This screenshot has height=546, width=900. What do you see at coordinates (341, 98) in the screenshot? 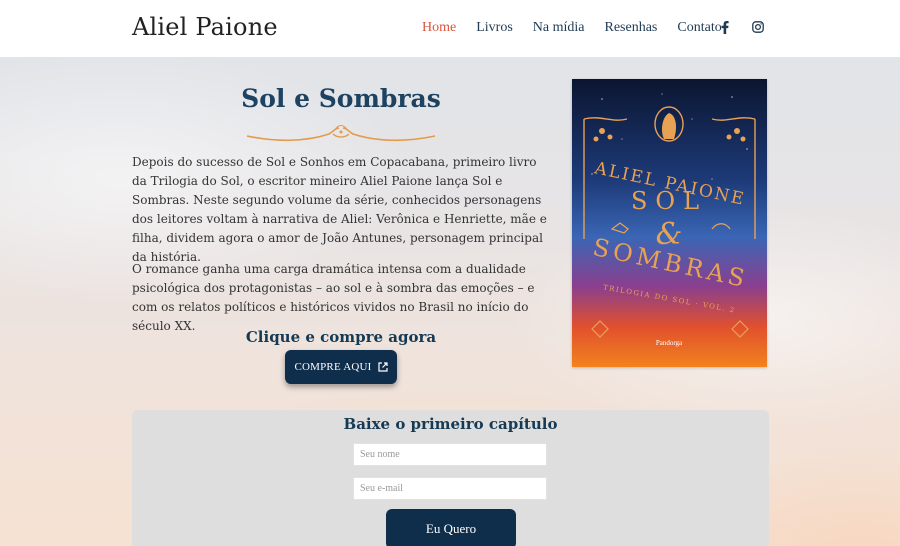
I see `book-title: Sol e Sombras` at bounding box center [341, 98].